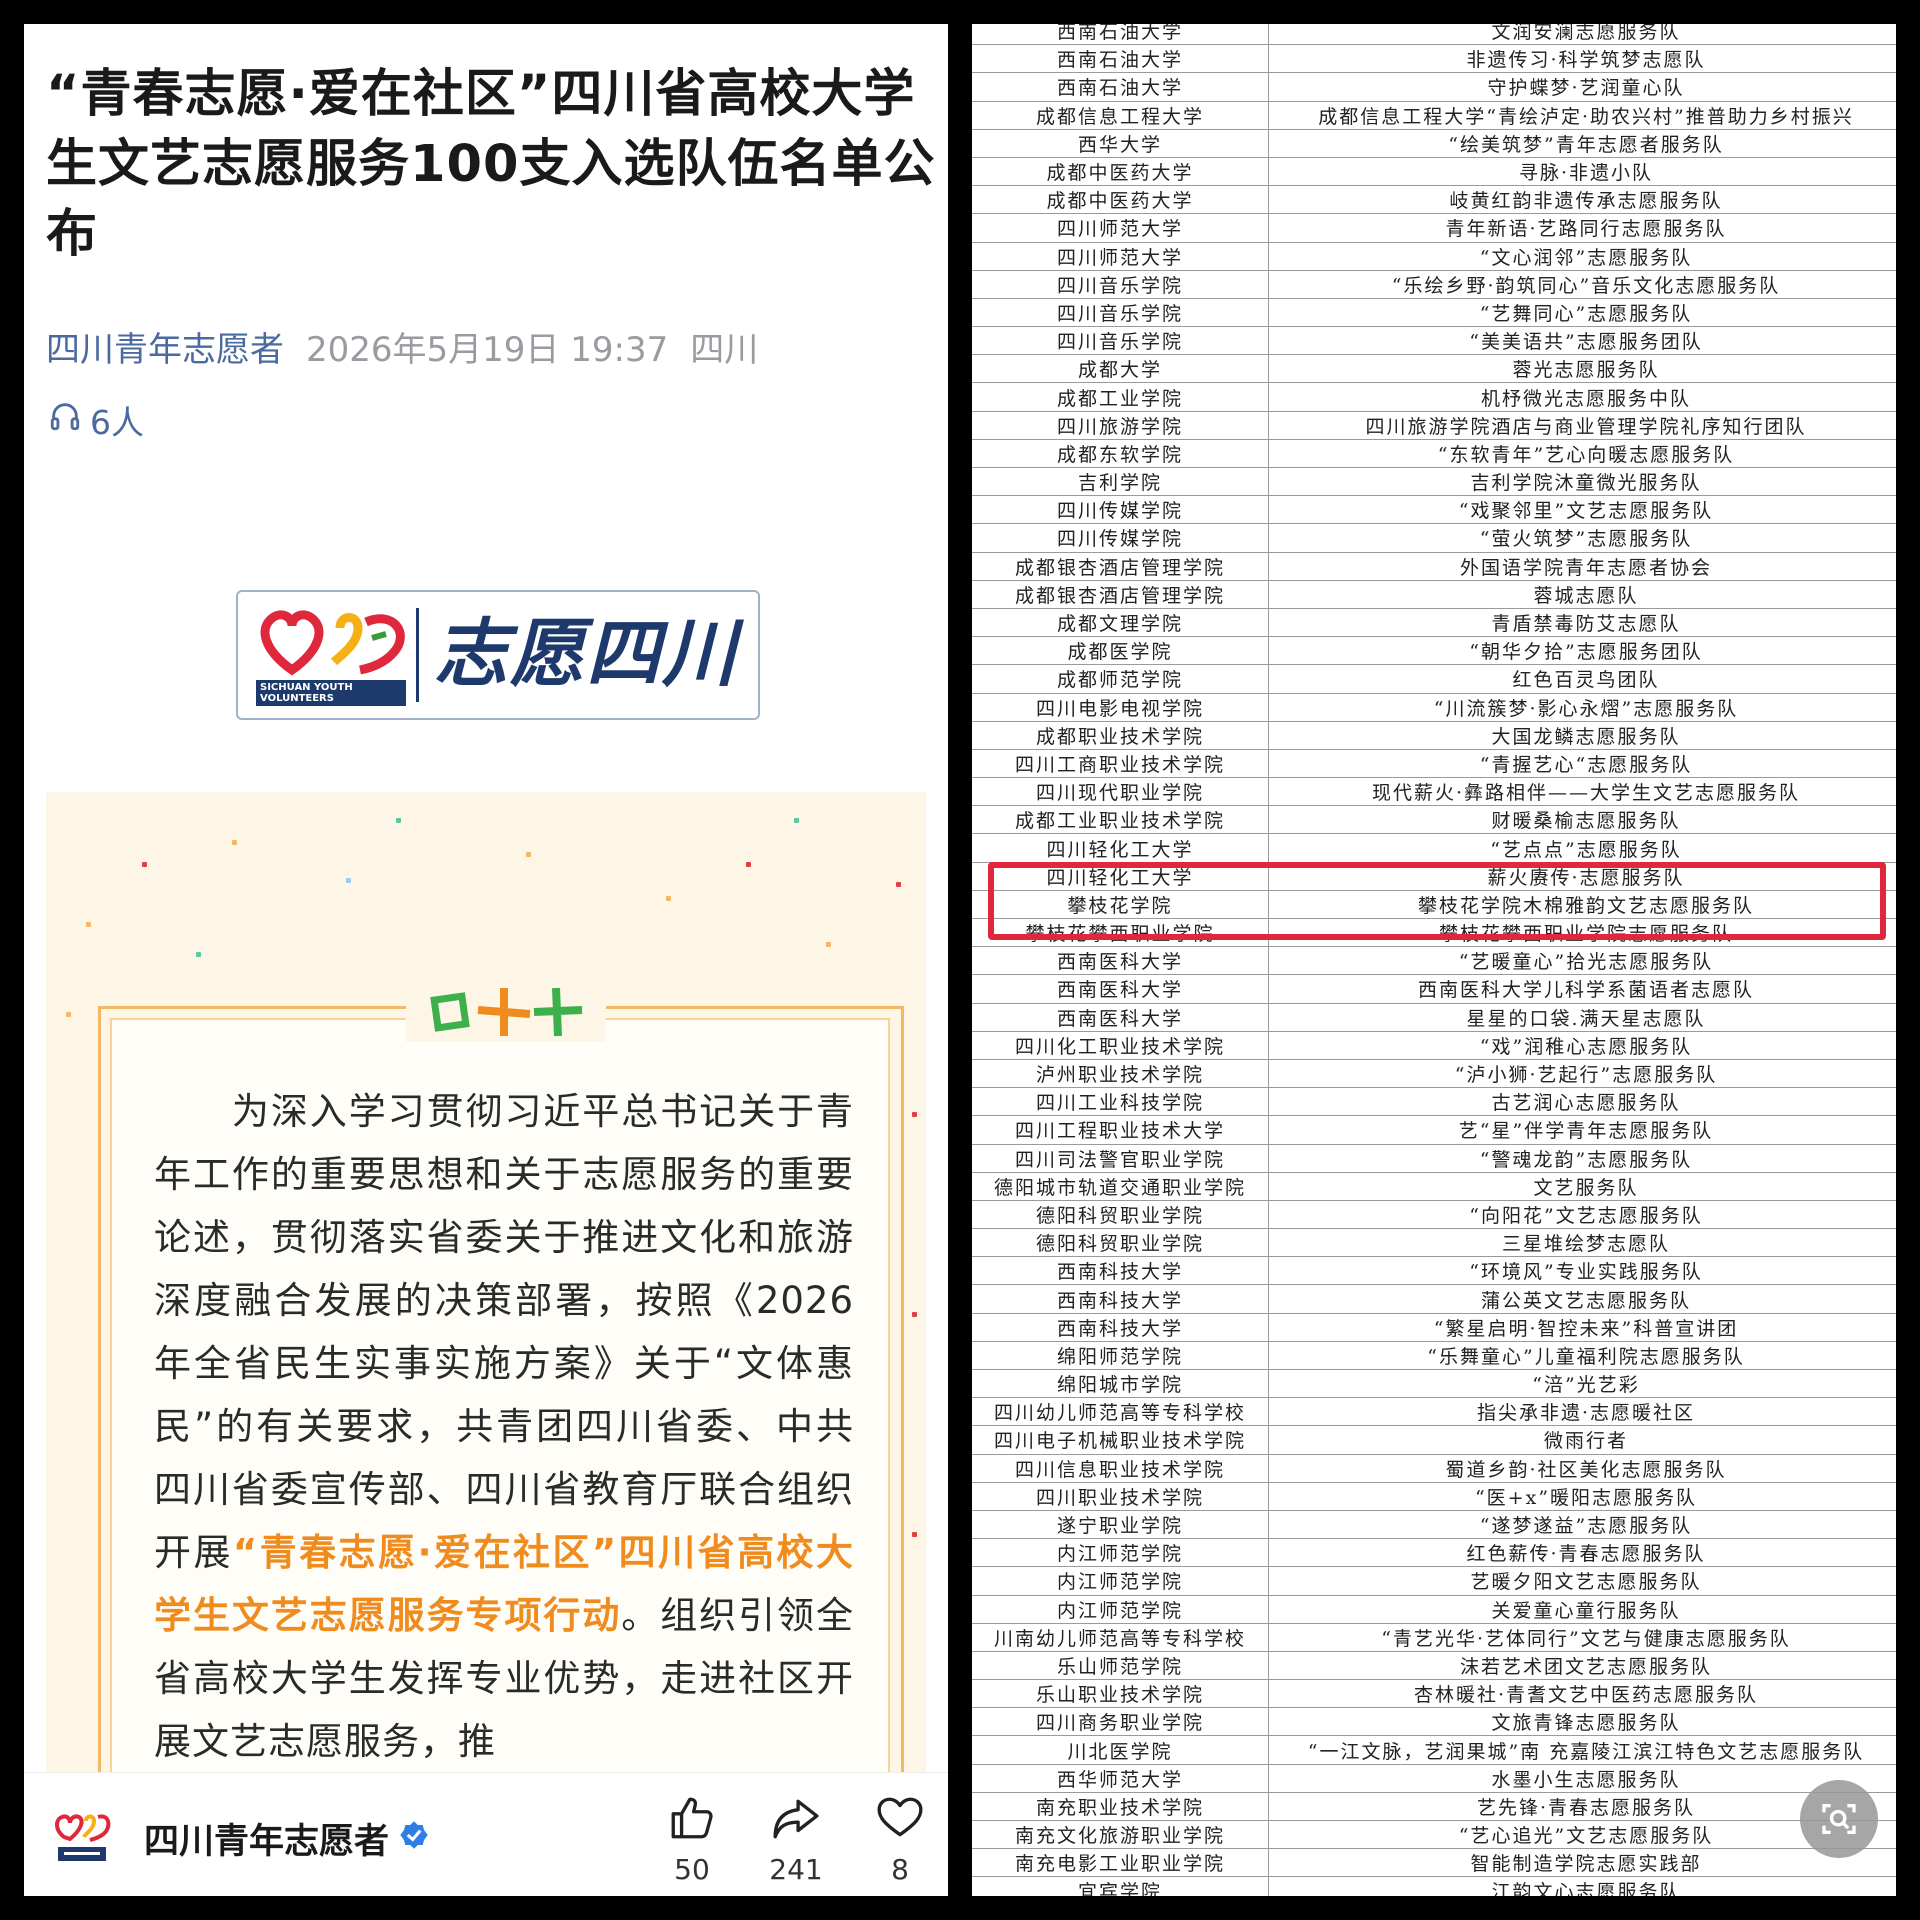 The width and height of the screenshot is (1920, 1920). I want to click on table-row: 四川音乐学院 “乐绘乡野·韵筑同心”音乐文化志愿服务队, so click(1434, 284).